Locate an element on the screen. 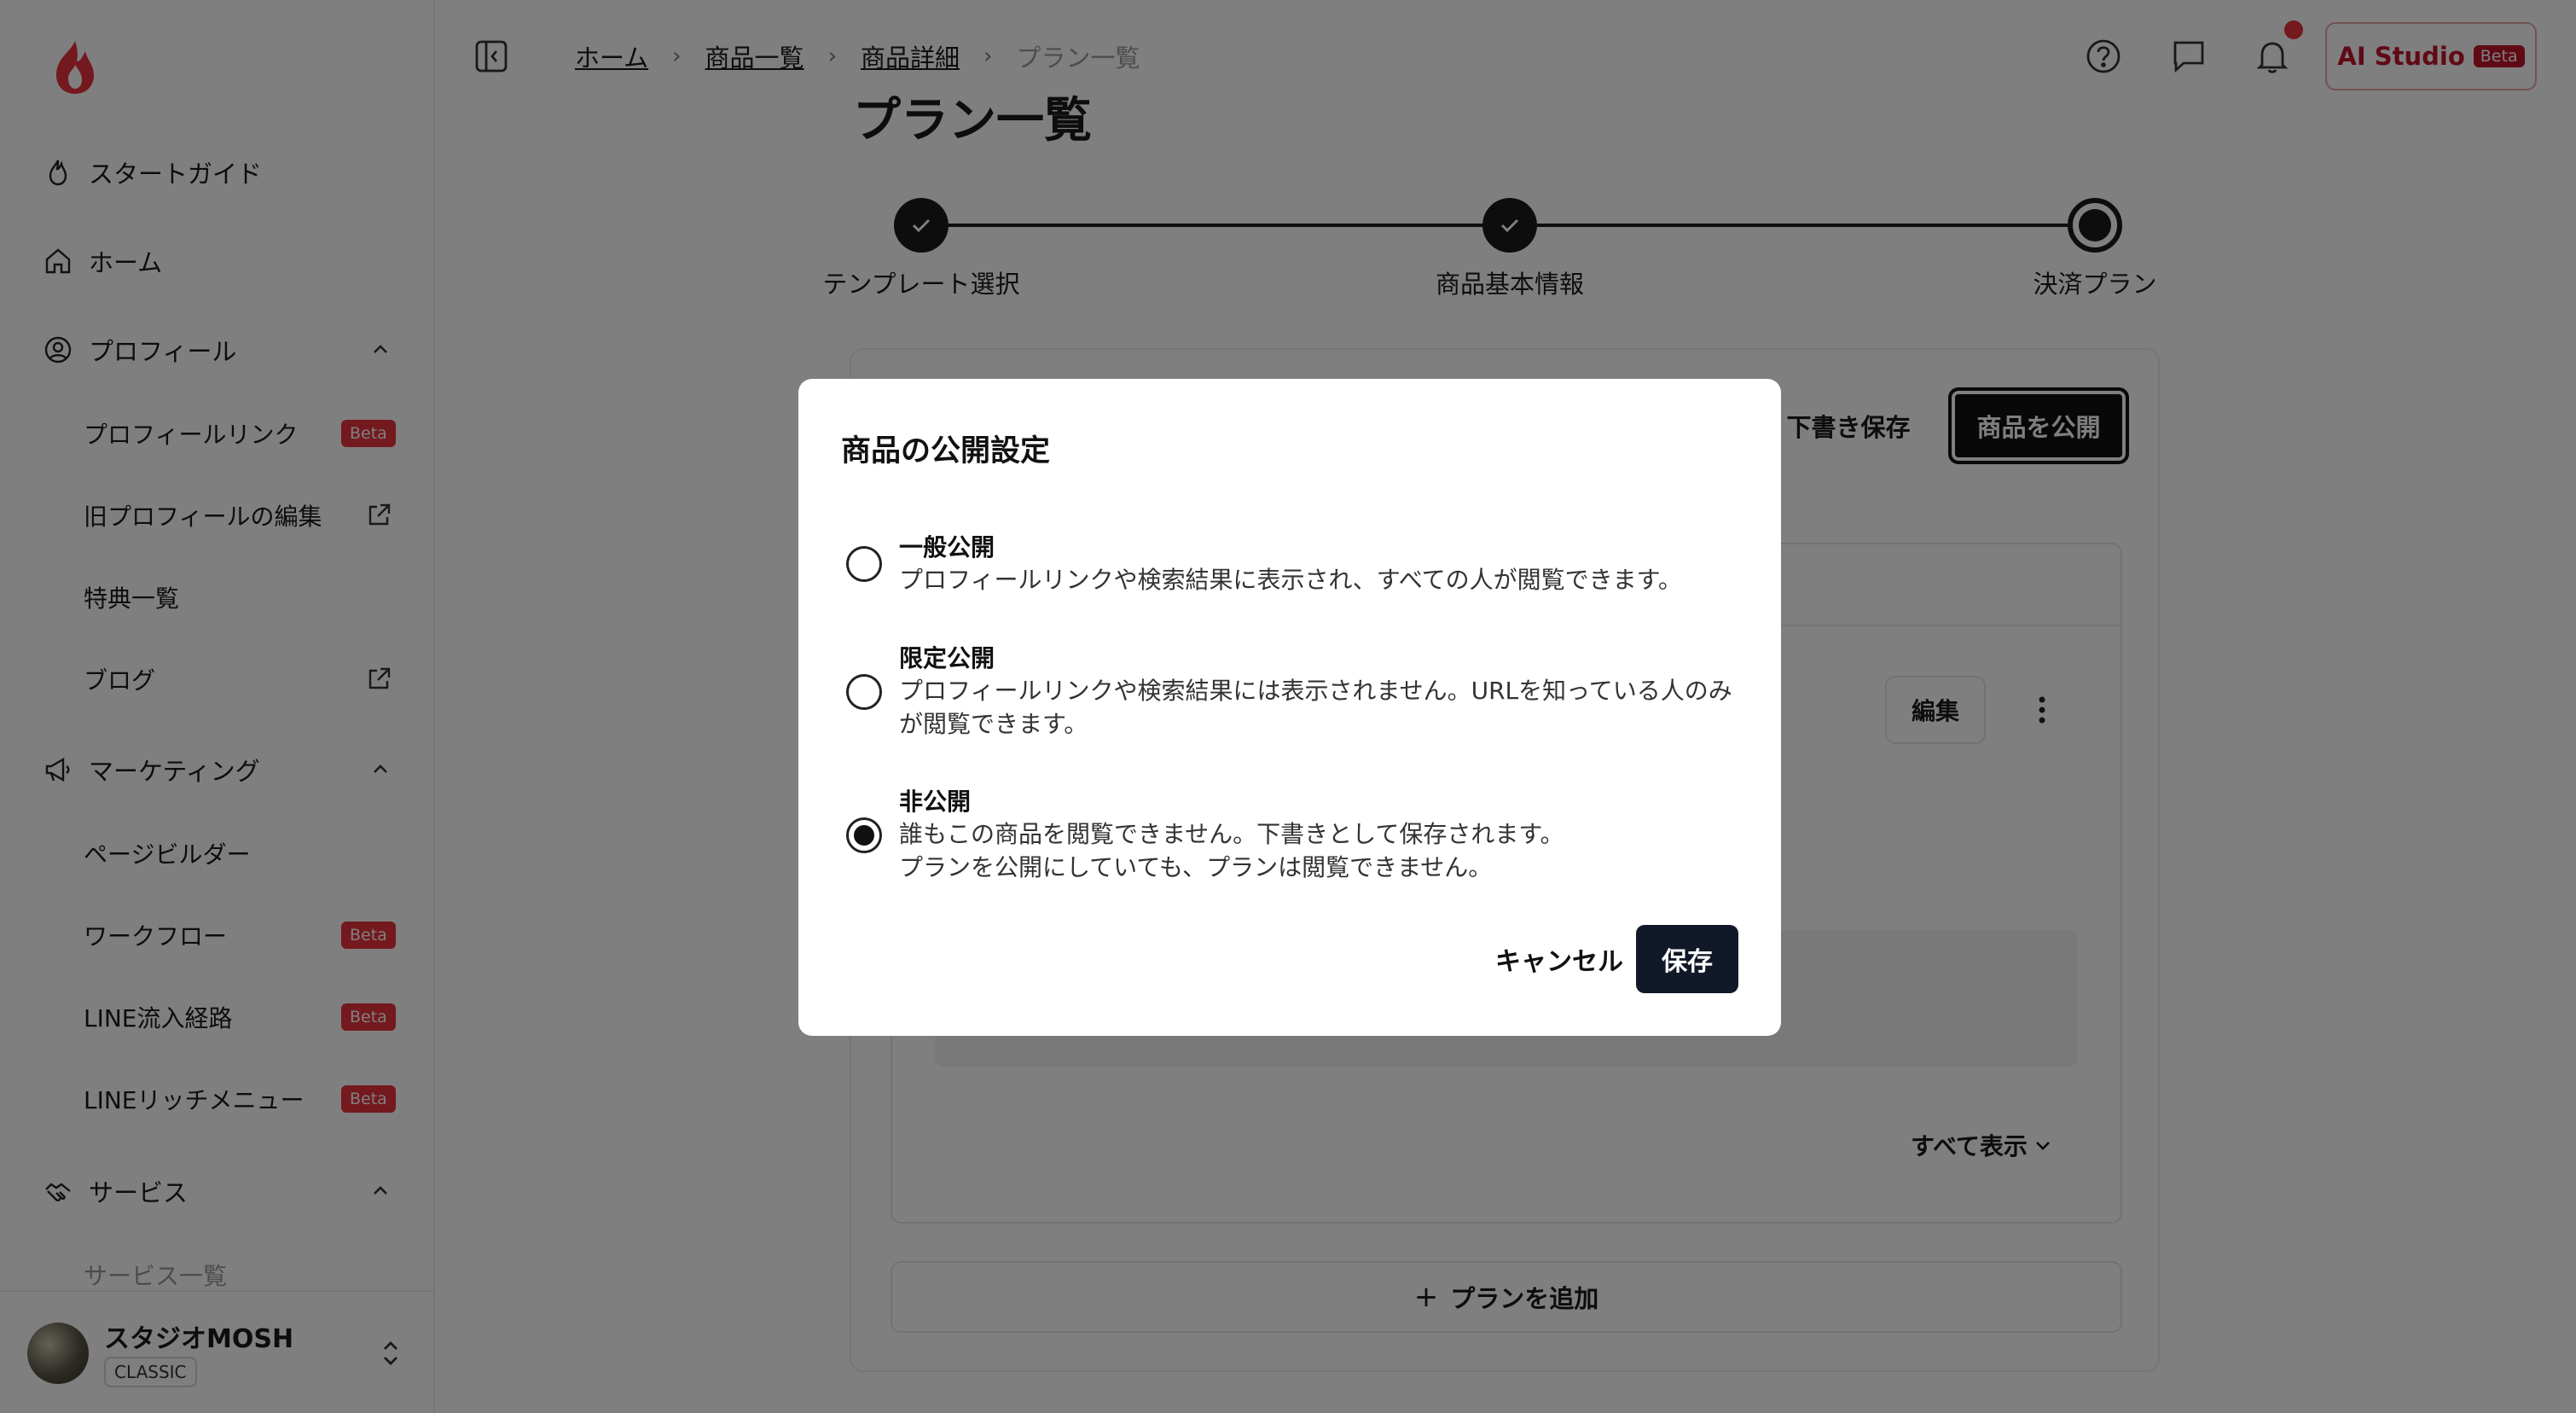 Image resolution: width=2576 pixels, height=1413 pixels. option-title: 一般公開 is located at coordinates (947, 547).